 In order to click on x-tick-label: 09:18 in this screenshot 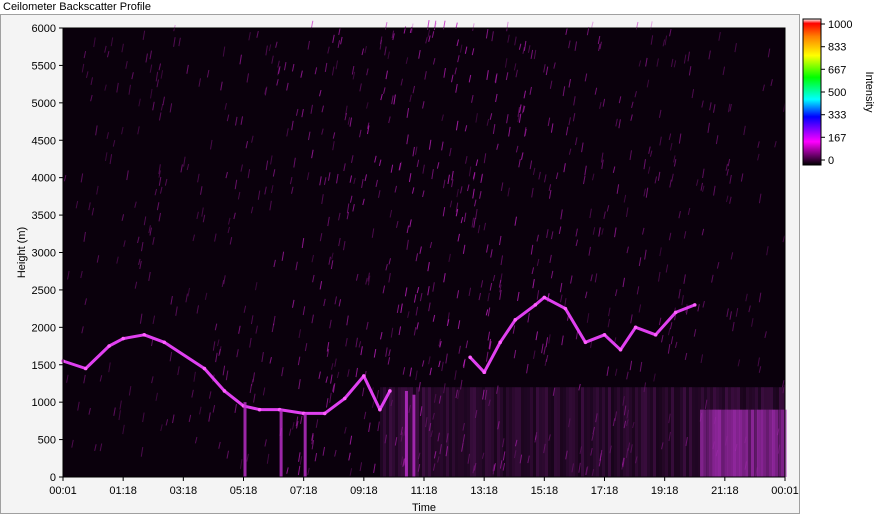, I will do `click(364, 491)`.